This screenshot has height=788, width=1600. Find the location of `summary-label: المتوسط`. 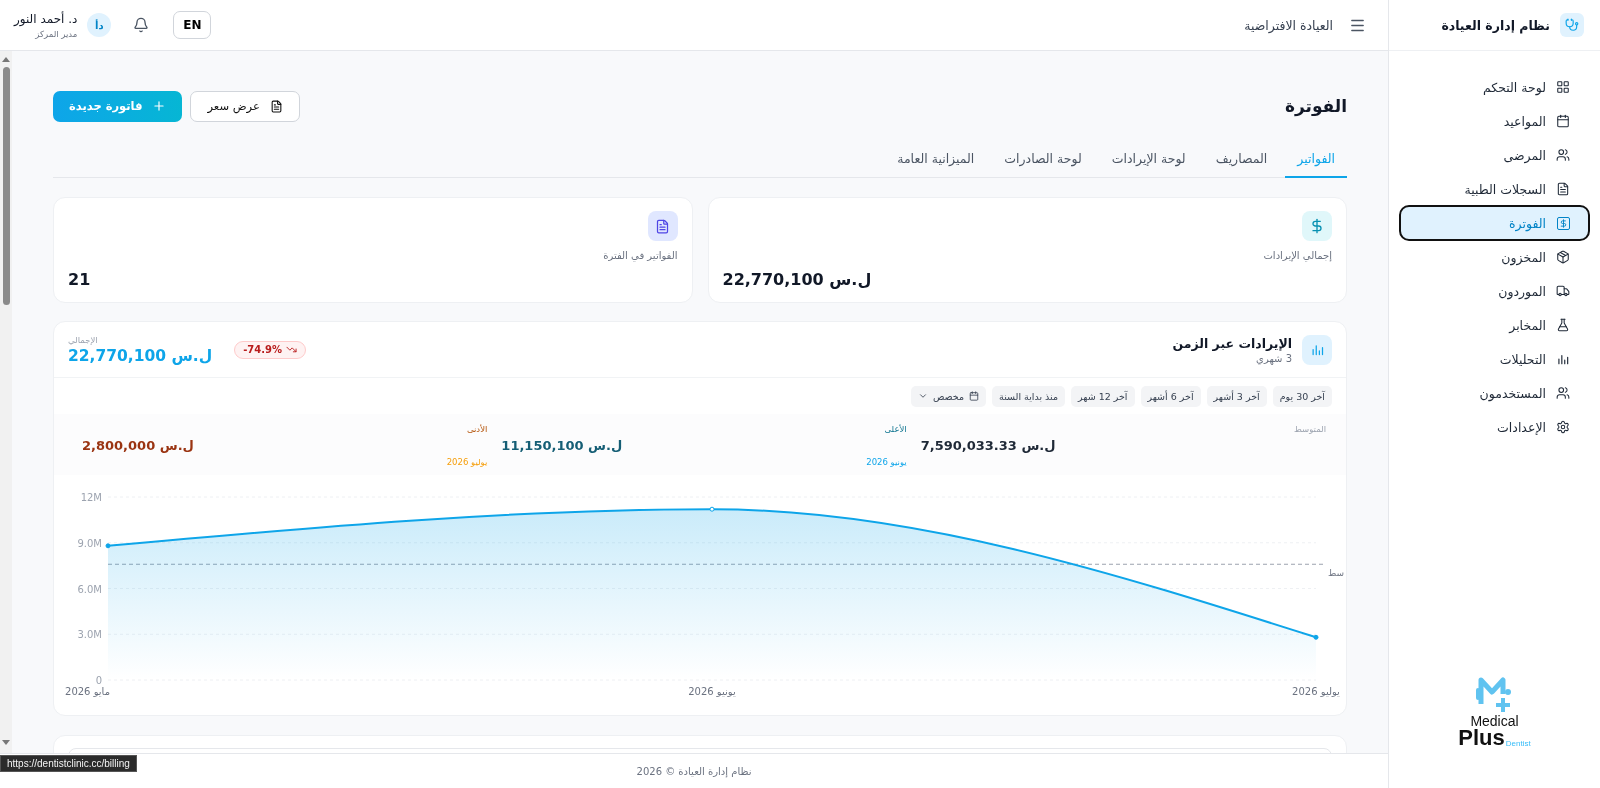

summary-label: المتوسط is located at coordinates (1310, 429).